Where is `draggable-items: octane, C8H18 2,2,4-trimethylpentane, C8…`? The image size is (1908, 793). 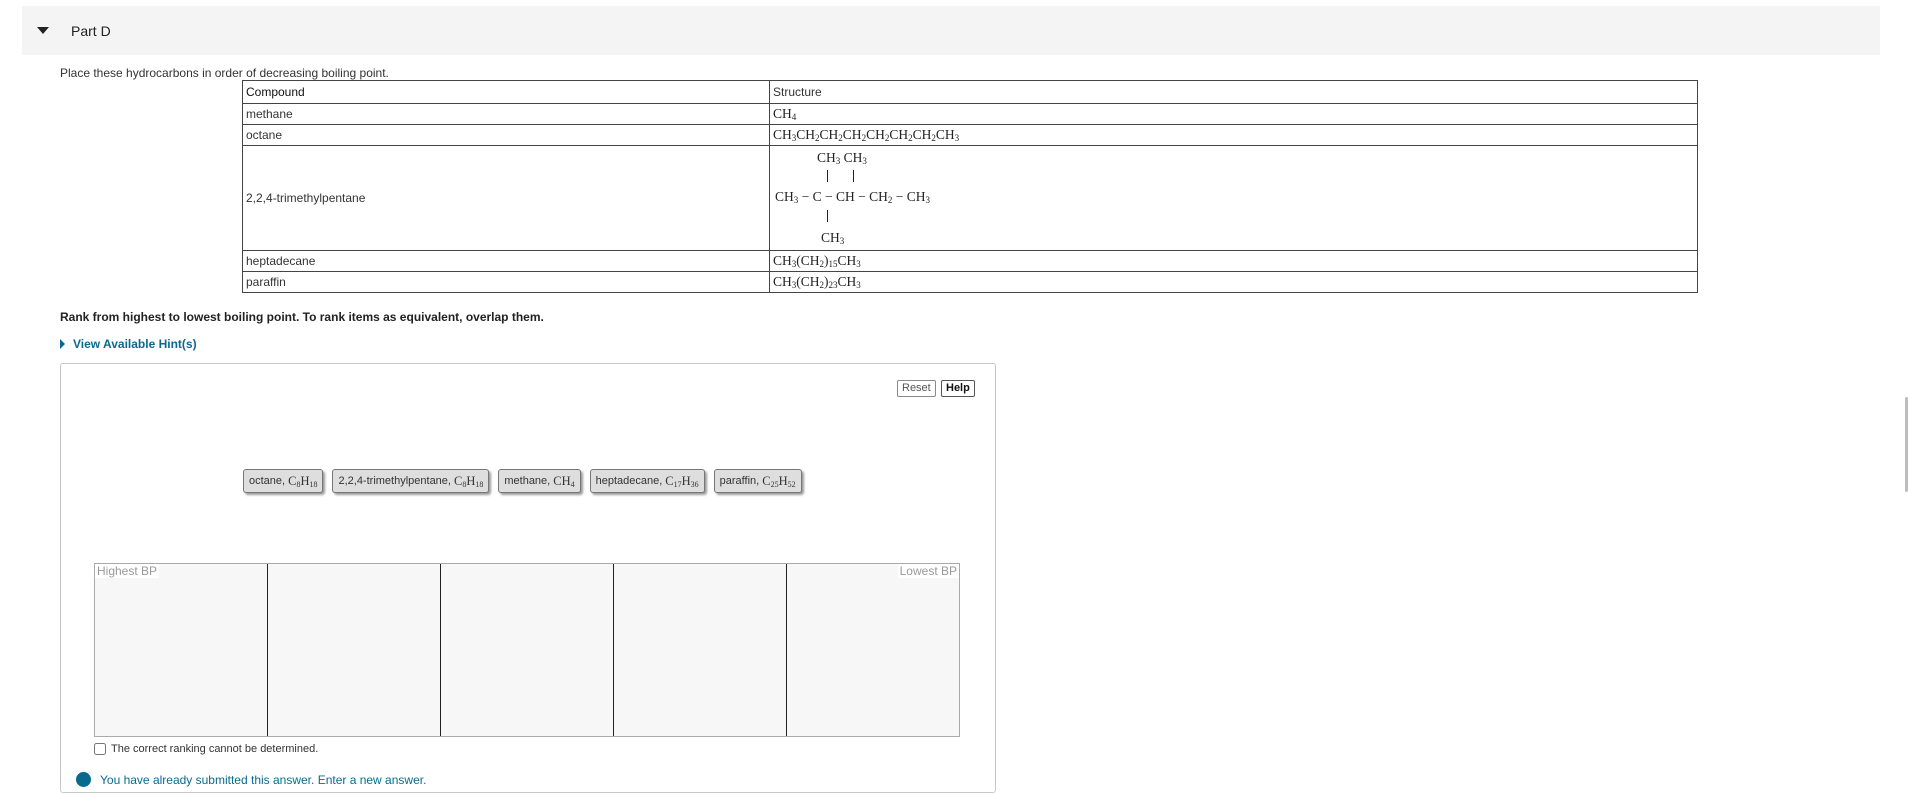
draggable-items: octane, C8H18 2,2,4-trimethylpentane, C8… is located at coordinates (527, 481).